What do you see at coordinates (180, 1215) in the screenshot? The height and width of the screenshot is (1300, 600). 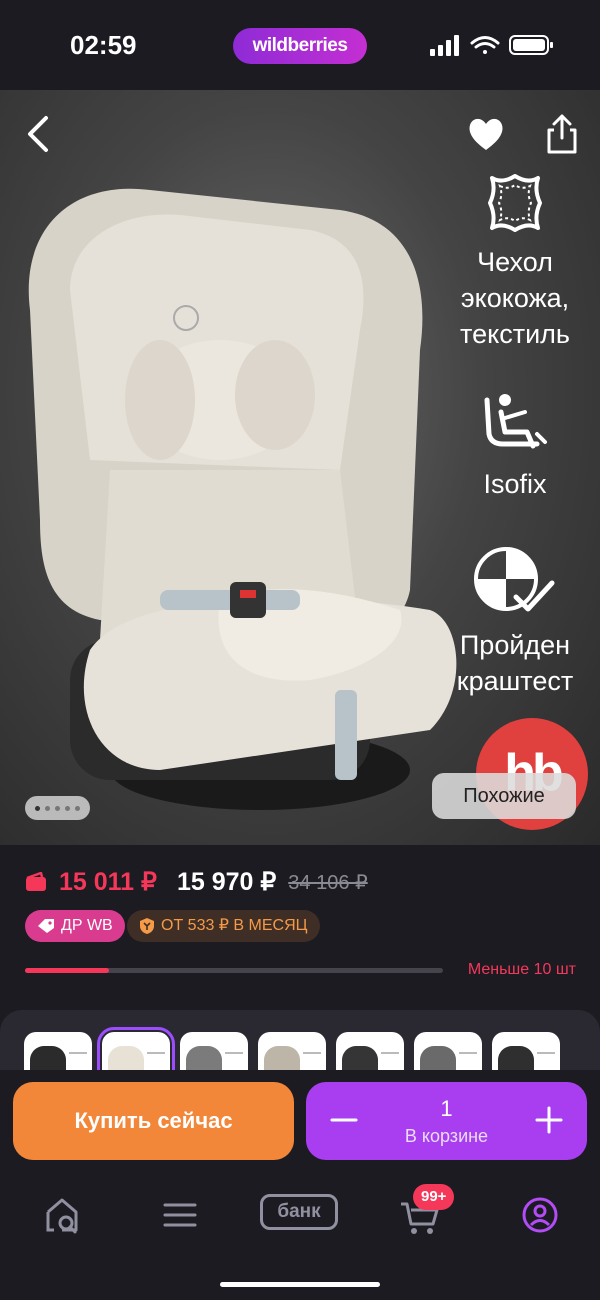 I see `menu-icon` at bounding box center [180, 1215].